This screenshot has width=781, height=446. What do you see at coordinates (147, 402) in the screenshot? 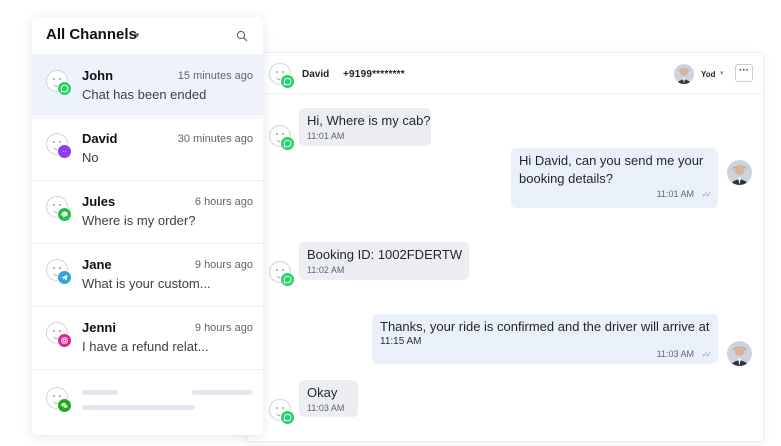
I see `conversation-item-placeholder` at bounding box center [147, 402].